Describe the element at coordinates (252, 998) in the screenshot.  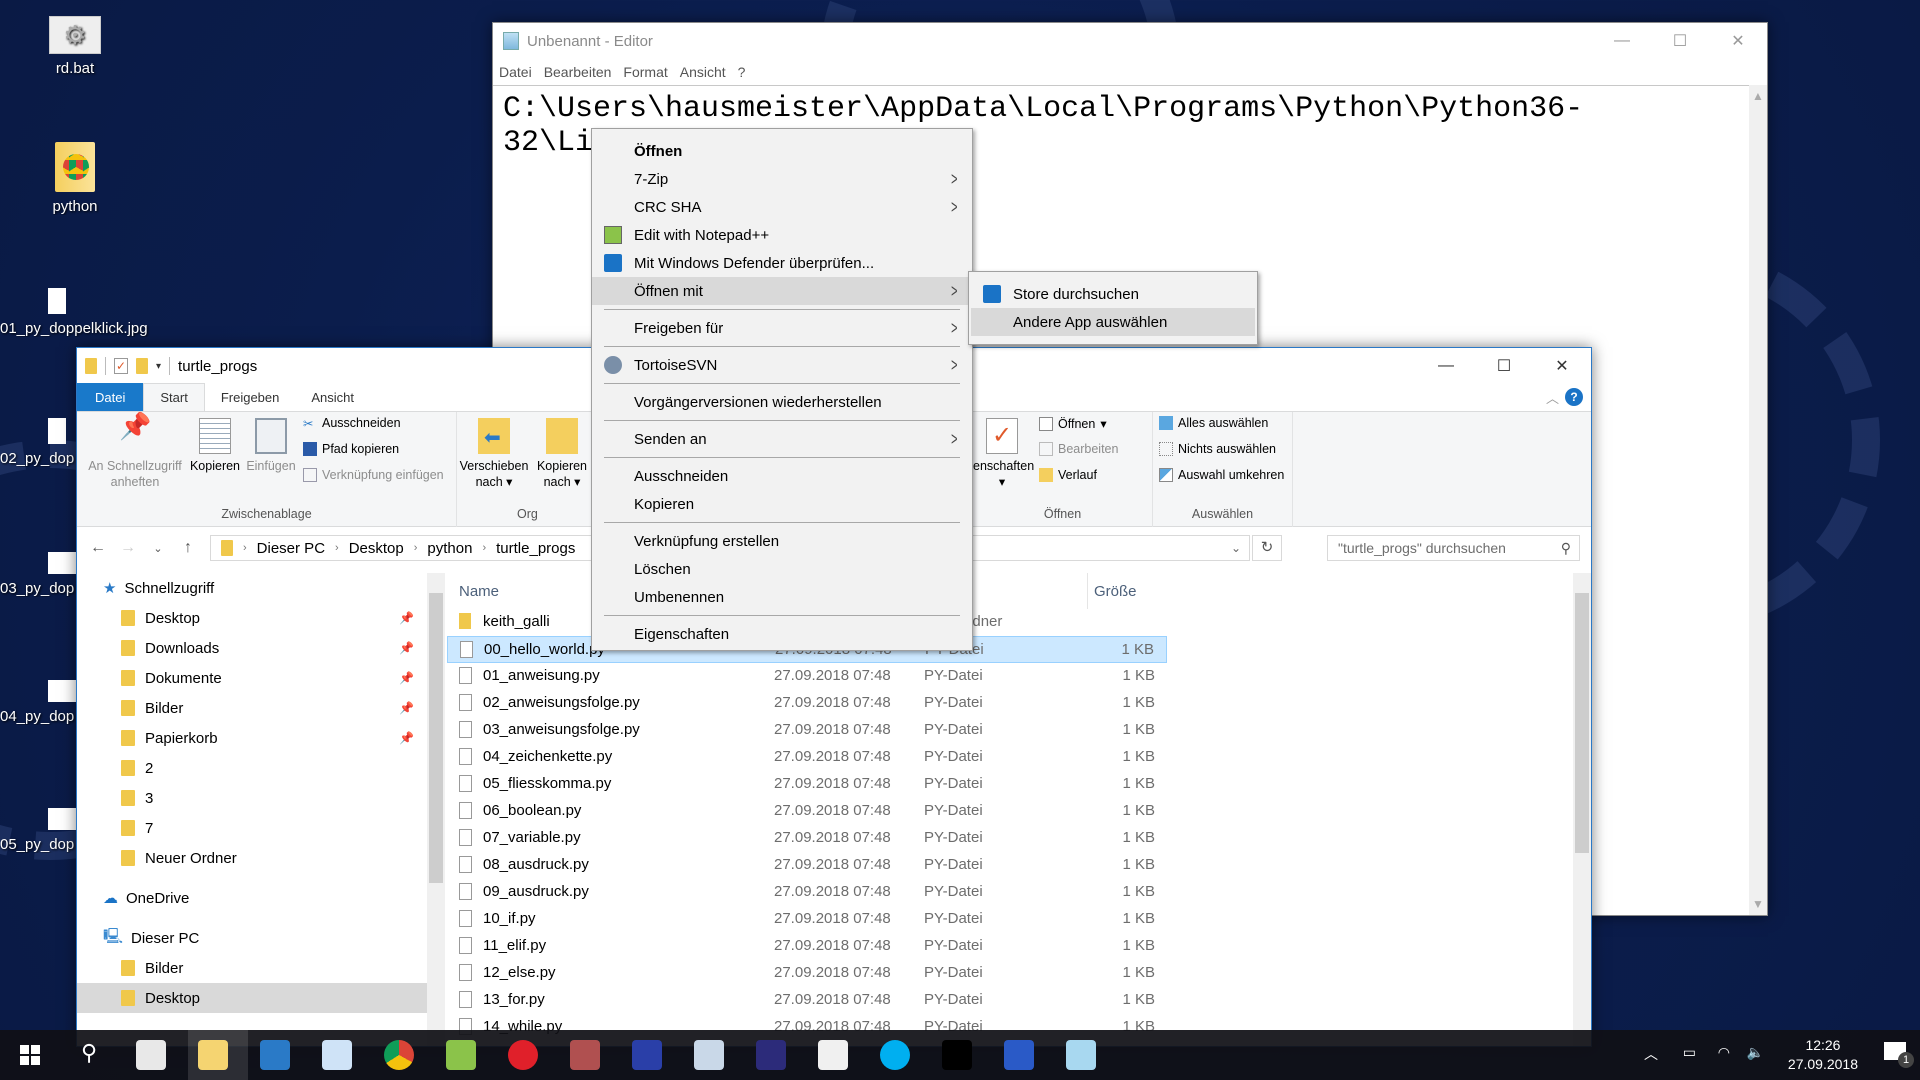
I see `nav-item-pc-desktop: Desktop` at that location.